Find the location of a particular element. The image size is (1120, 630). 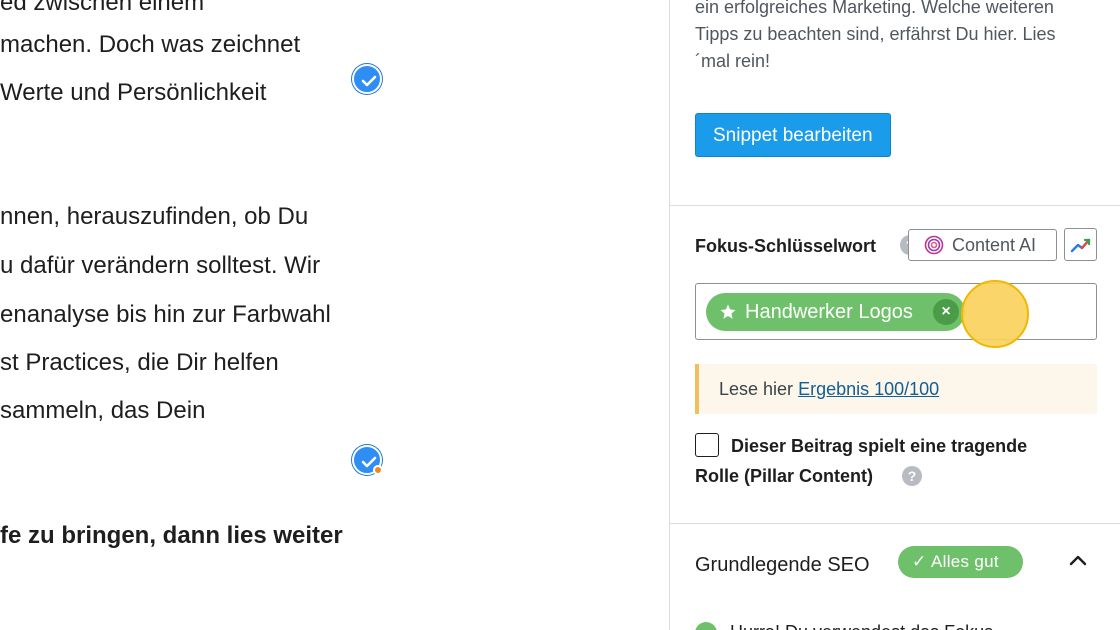

paragraph-line: ed zwischen einem is located at coordinates (102, 9).